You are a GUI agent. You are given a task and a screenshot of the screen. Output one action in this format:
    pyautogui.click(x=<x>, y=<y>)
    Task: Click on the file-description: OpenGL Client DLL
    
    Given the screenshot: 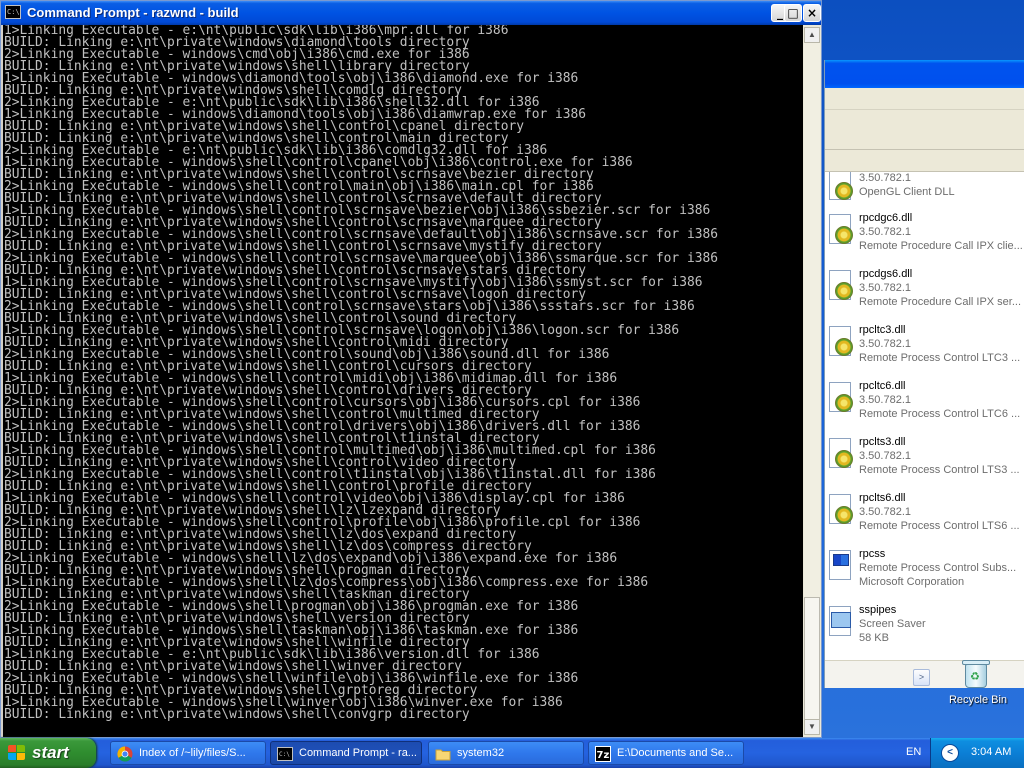 What is the action you would take?
    pyautogui.click(x=907, y=192)
    